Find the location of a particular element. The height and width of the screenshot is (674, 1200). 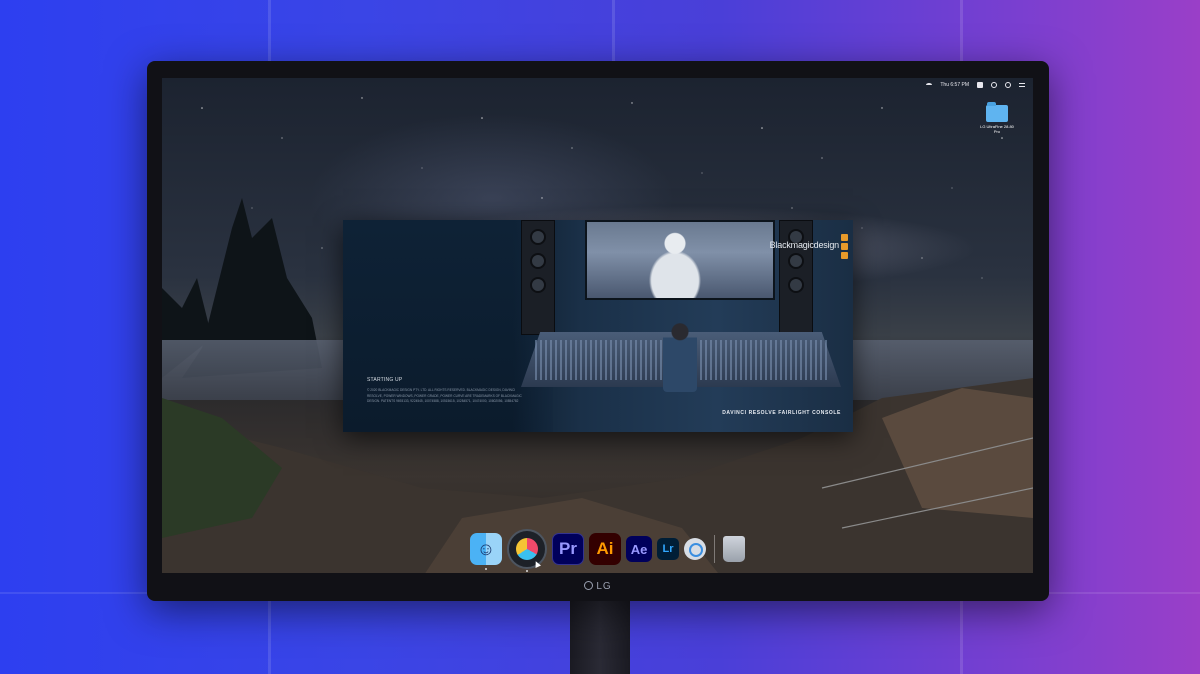

dock-after-effects: Ae is located at coordinates (639, 549).